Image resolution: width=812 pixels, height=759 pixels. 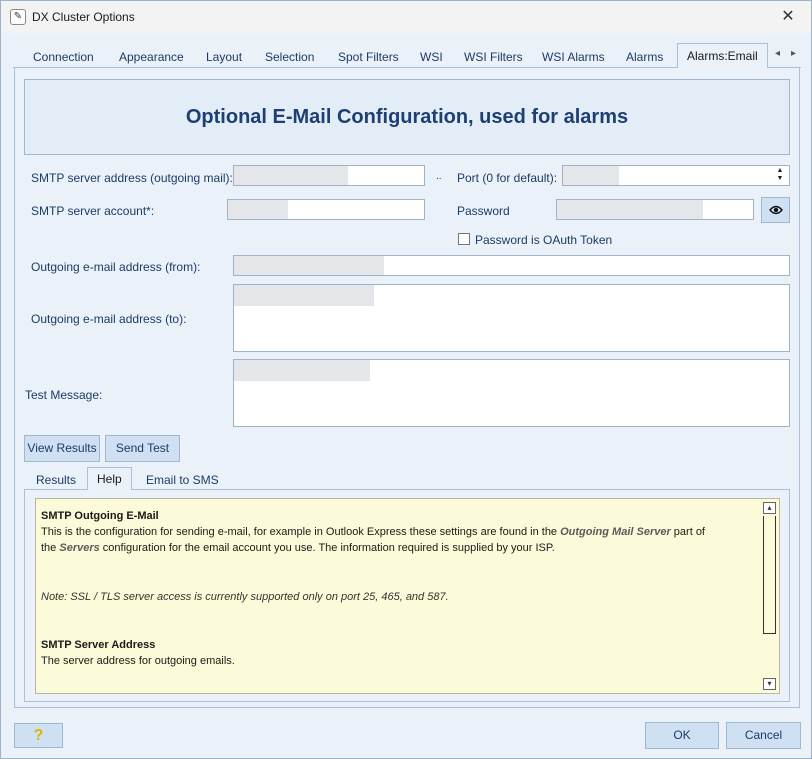 I want to click on tab-wsi-alarms: WSI Alarms, so click(x=573, y=57).